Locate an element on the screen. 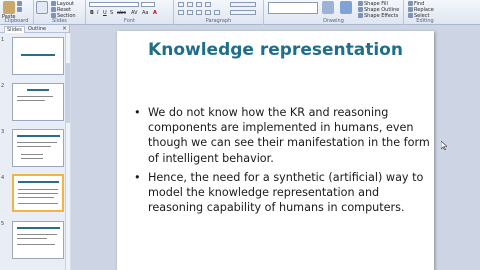 This screenshot has width=480, height=270. slides-label: Slides is located at coordinates (59, 21).